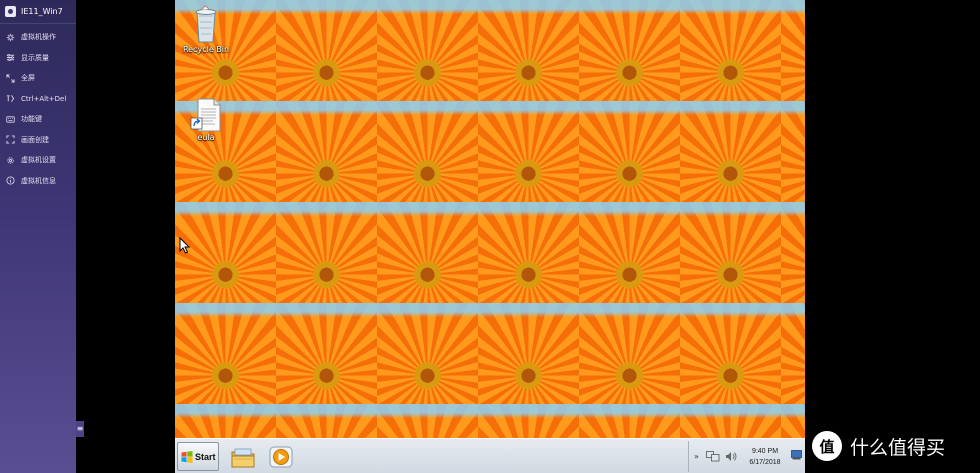  Describe the element at coordinates (80, 429) in the screenshot. I see `sidebar-collapse-handle: ≡` at that location.